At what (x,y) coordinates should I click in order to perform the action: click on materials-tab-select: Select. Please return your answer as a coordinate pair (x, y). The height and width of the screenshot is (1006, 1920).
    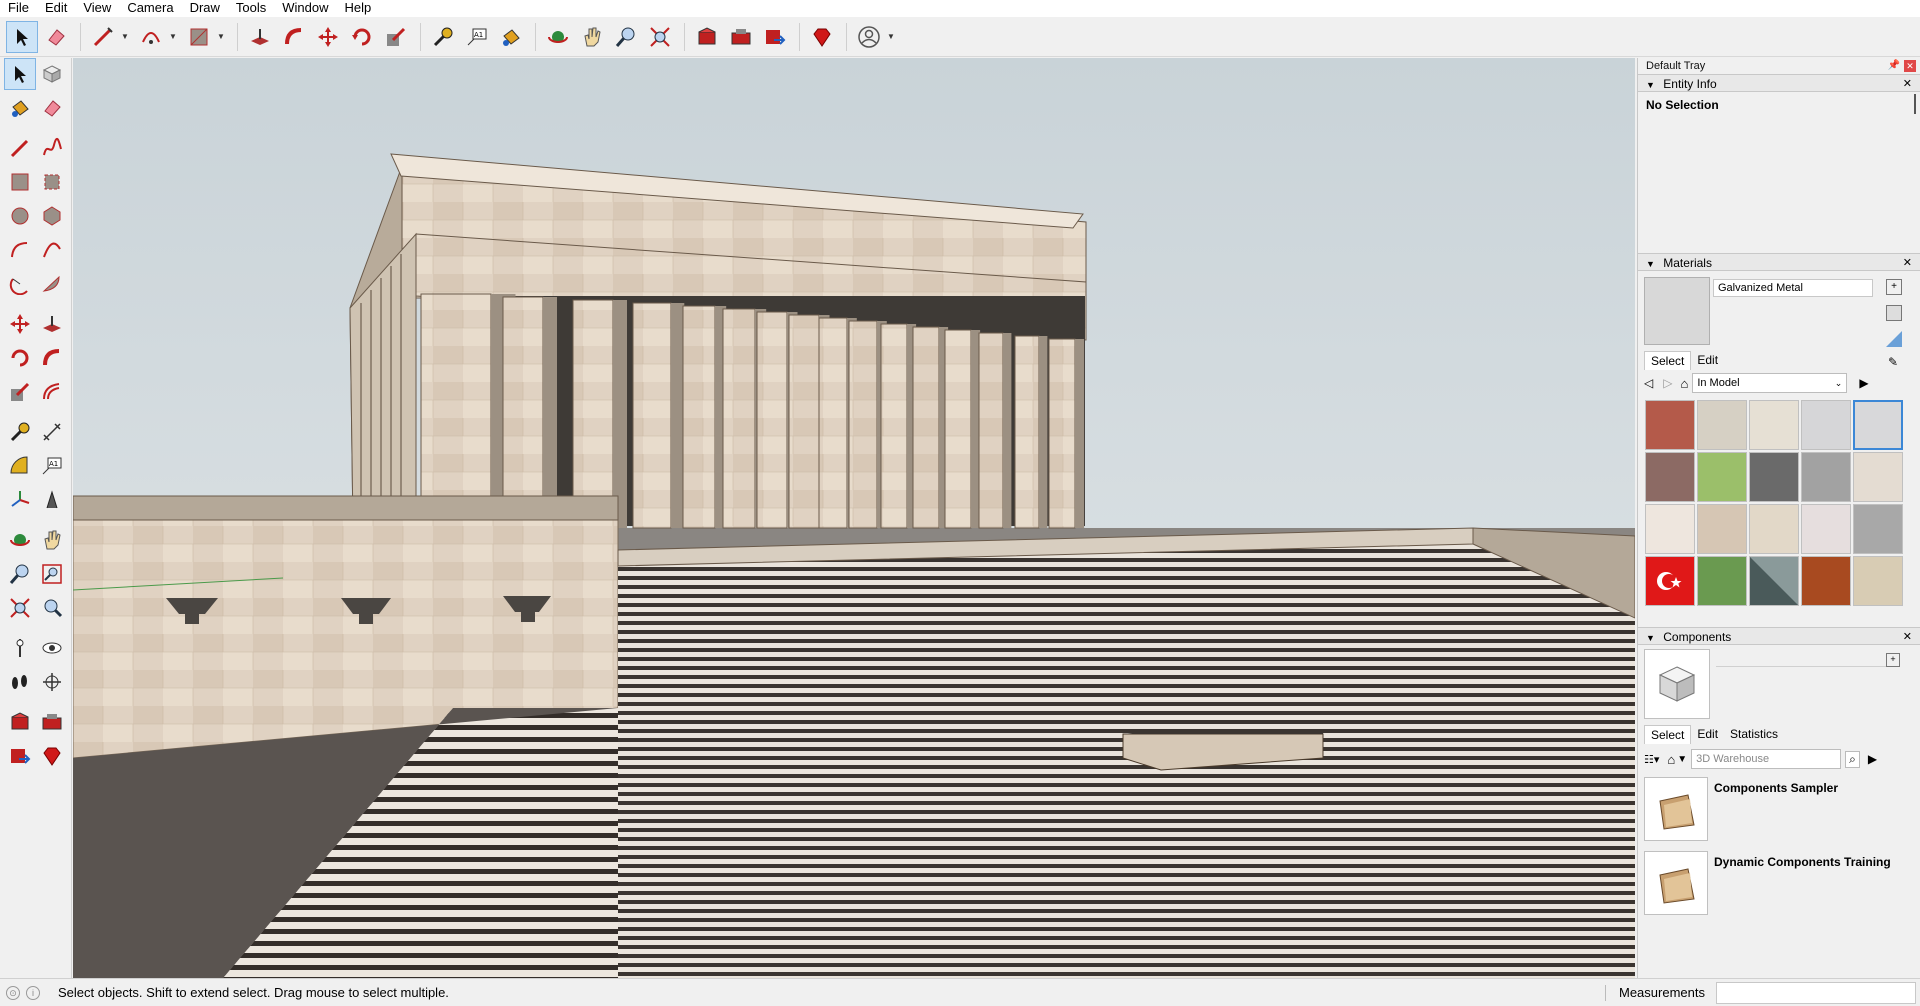
    Looking at the image, I should click on (1668, 360).